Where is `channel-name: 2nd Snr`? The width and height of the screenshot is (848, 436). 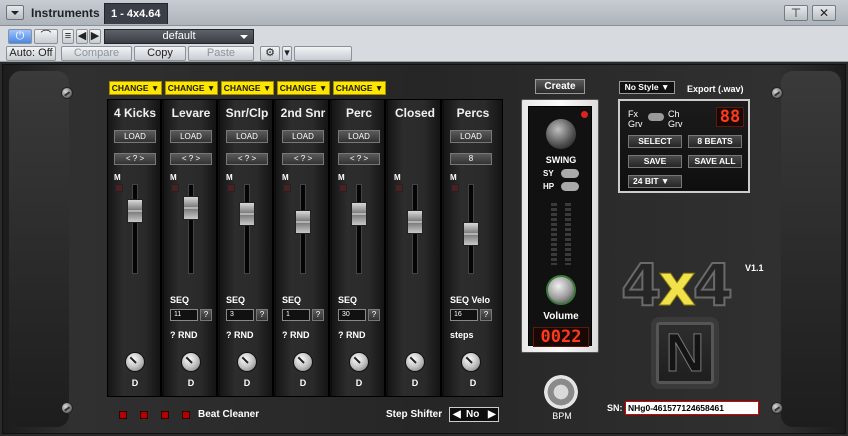
channel-name: 2nd Snr is located at coordinates (303, 113).